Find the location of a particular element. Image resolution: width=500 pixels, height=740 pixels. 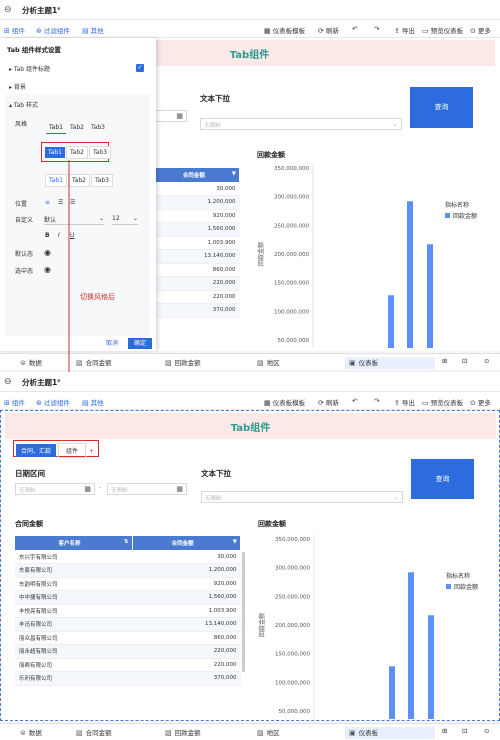

customer-cell: 丽众昌有限公司 is located at coordinates (73, 638).